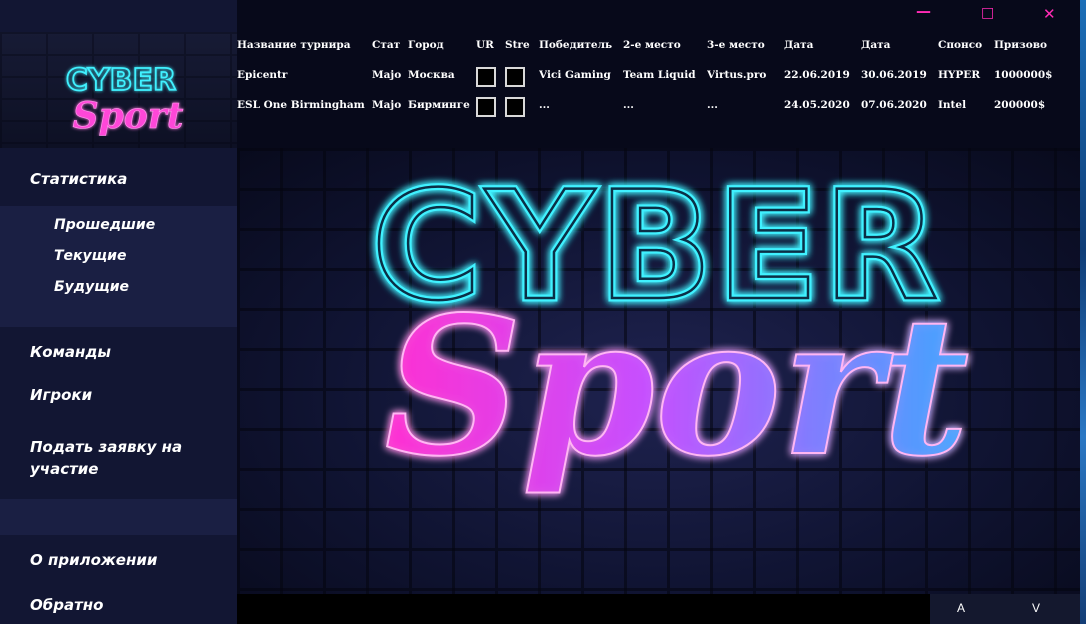  I want to click on logo-panel: CYBER Sport, so click(118, 90).